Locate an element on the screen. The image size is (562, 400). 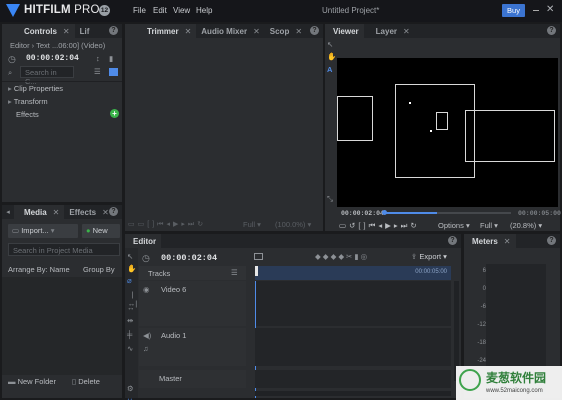
expand-icon: ⤡ is located at coordinates (330, 199).